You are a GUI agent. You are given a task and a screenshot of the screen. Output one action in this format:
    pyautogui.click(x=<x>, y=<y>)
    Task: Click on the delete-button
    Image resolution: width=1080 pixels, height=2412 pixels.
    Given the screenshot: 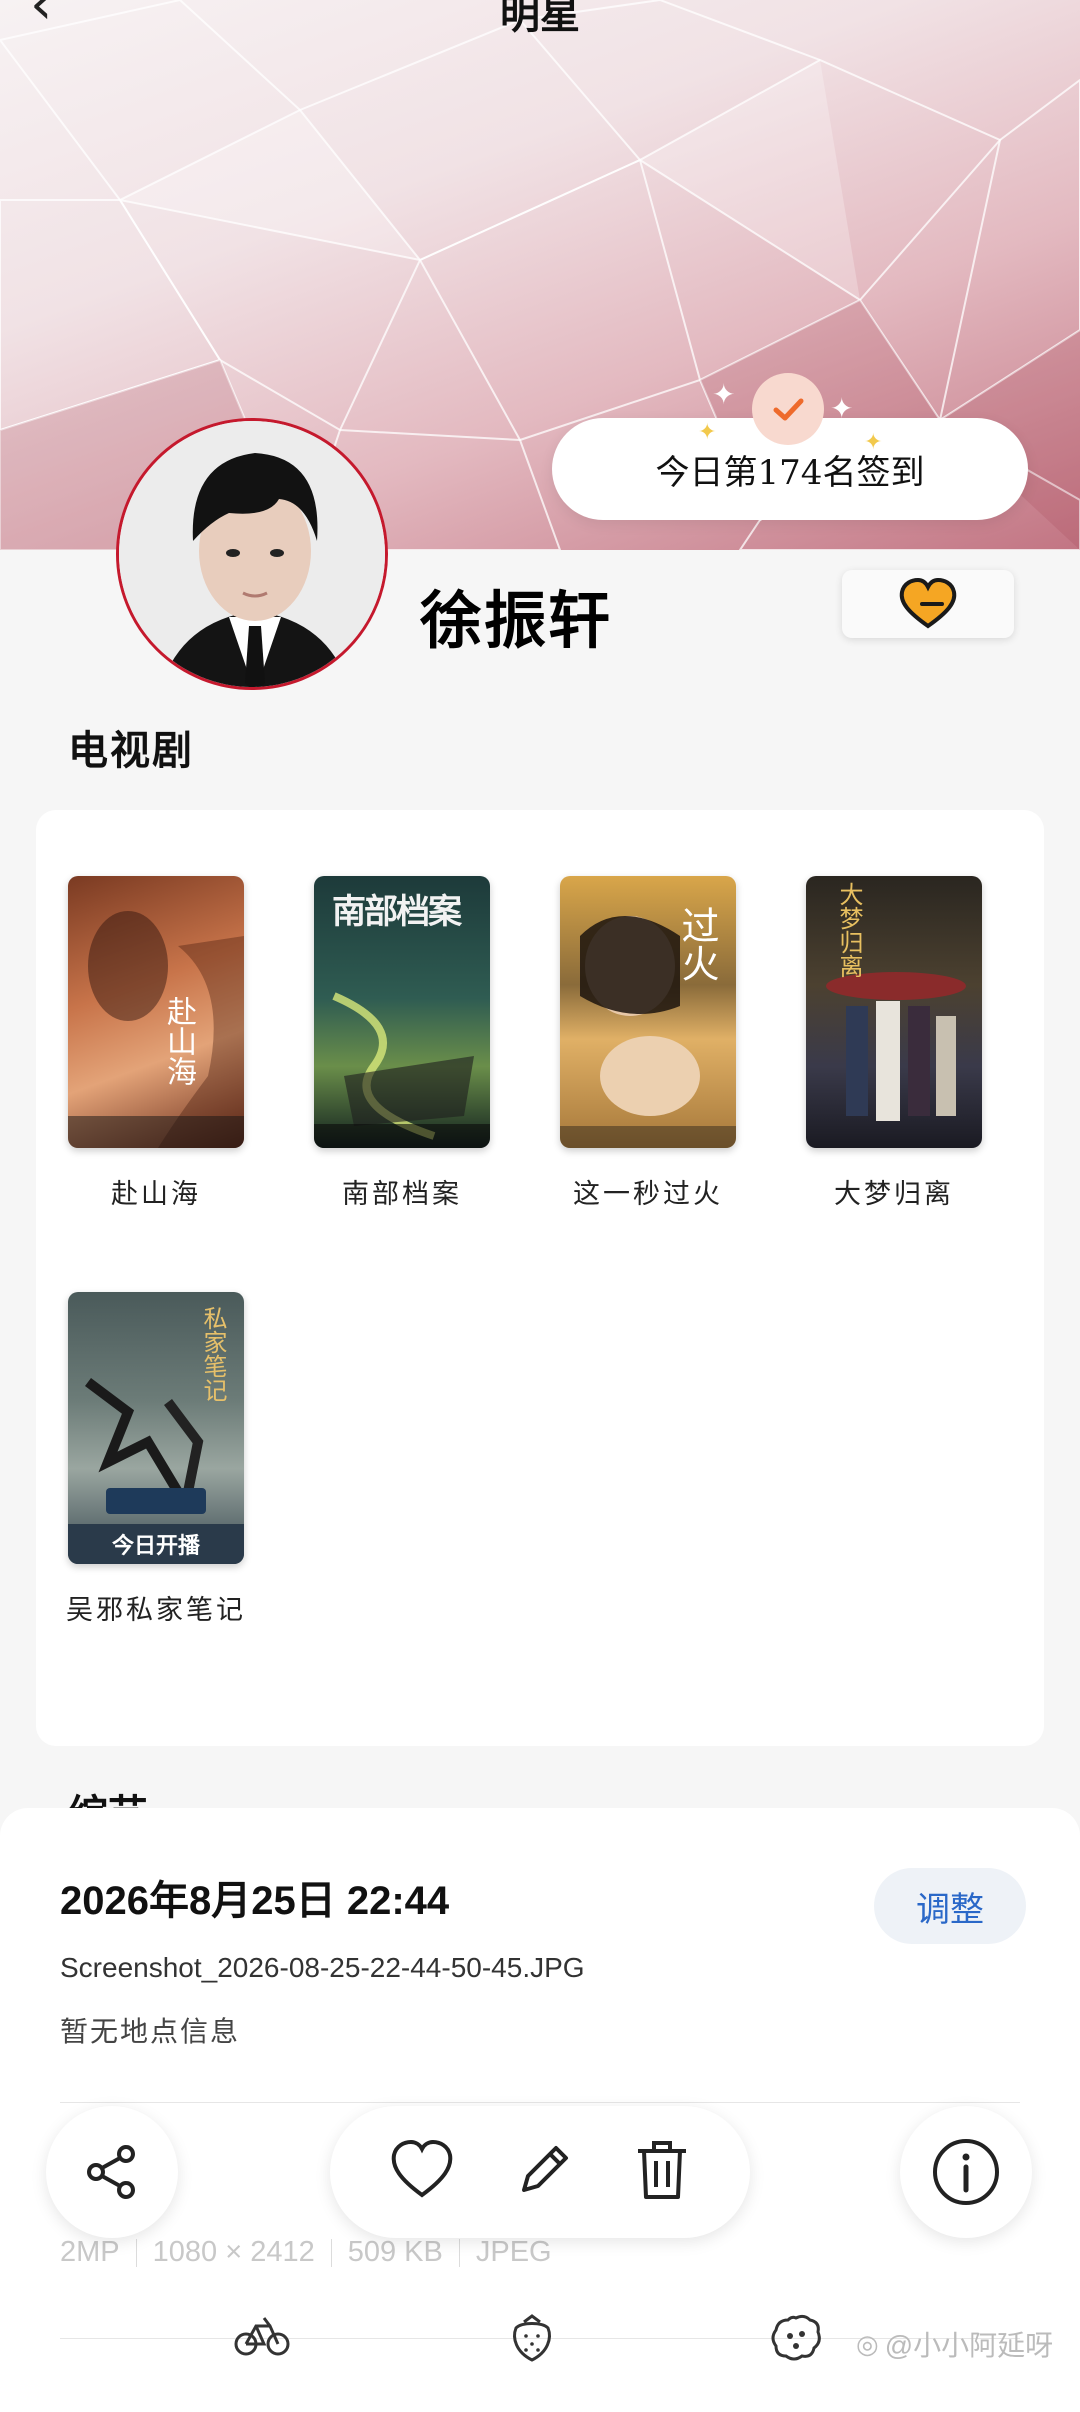 What is the action you would take?
    pyautogui.click(x=662, y=2172)
    